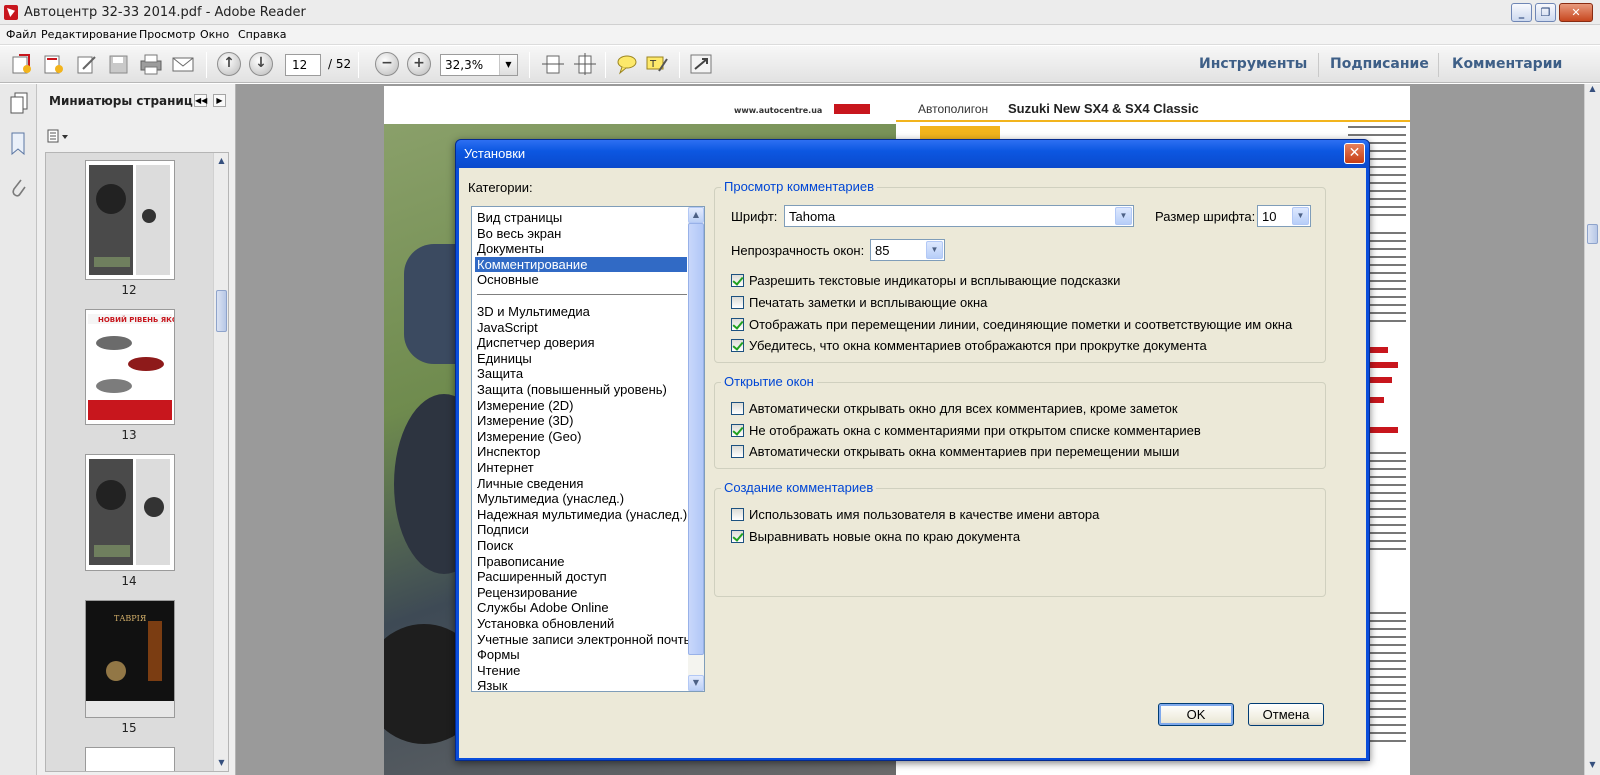  Describe the element at coordinates (520, 562) in the screenshot. I see `category-item: Правописание` at that location.